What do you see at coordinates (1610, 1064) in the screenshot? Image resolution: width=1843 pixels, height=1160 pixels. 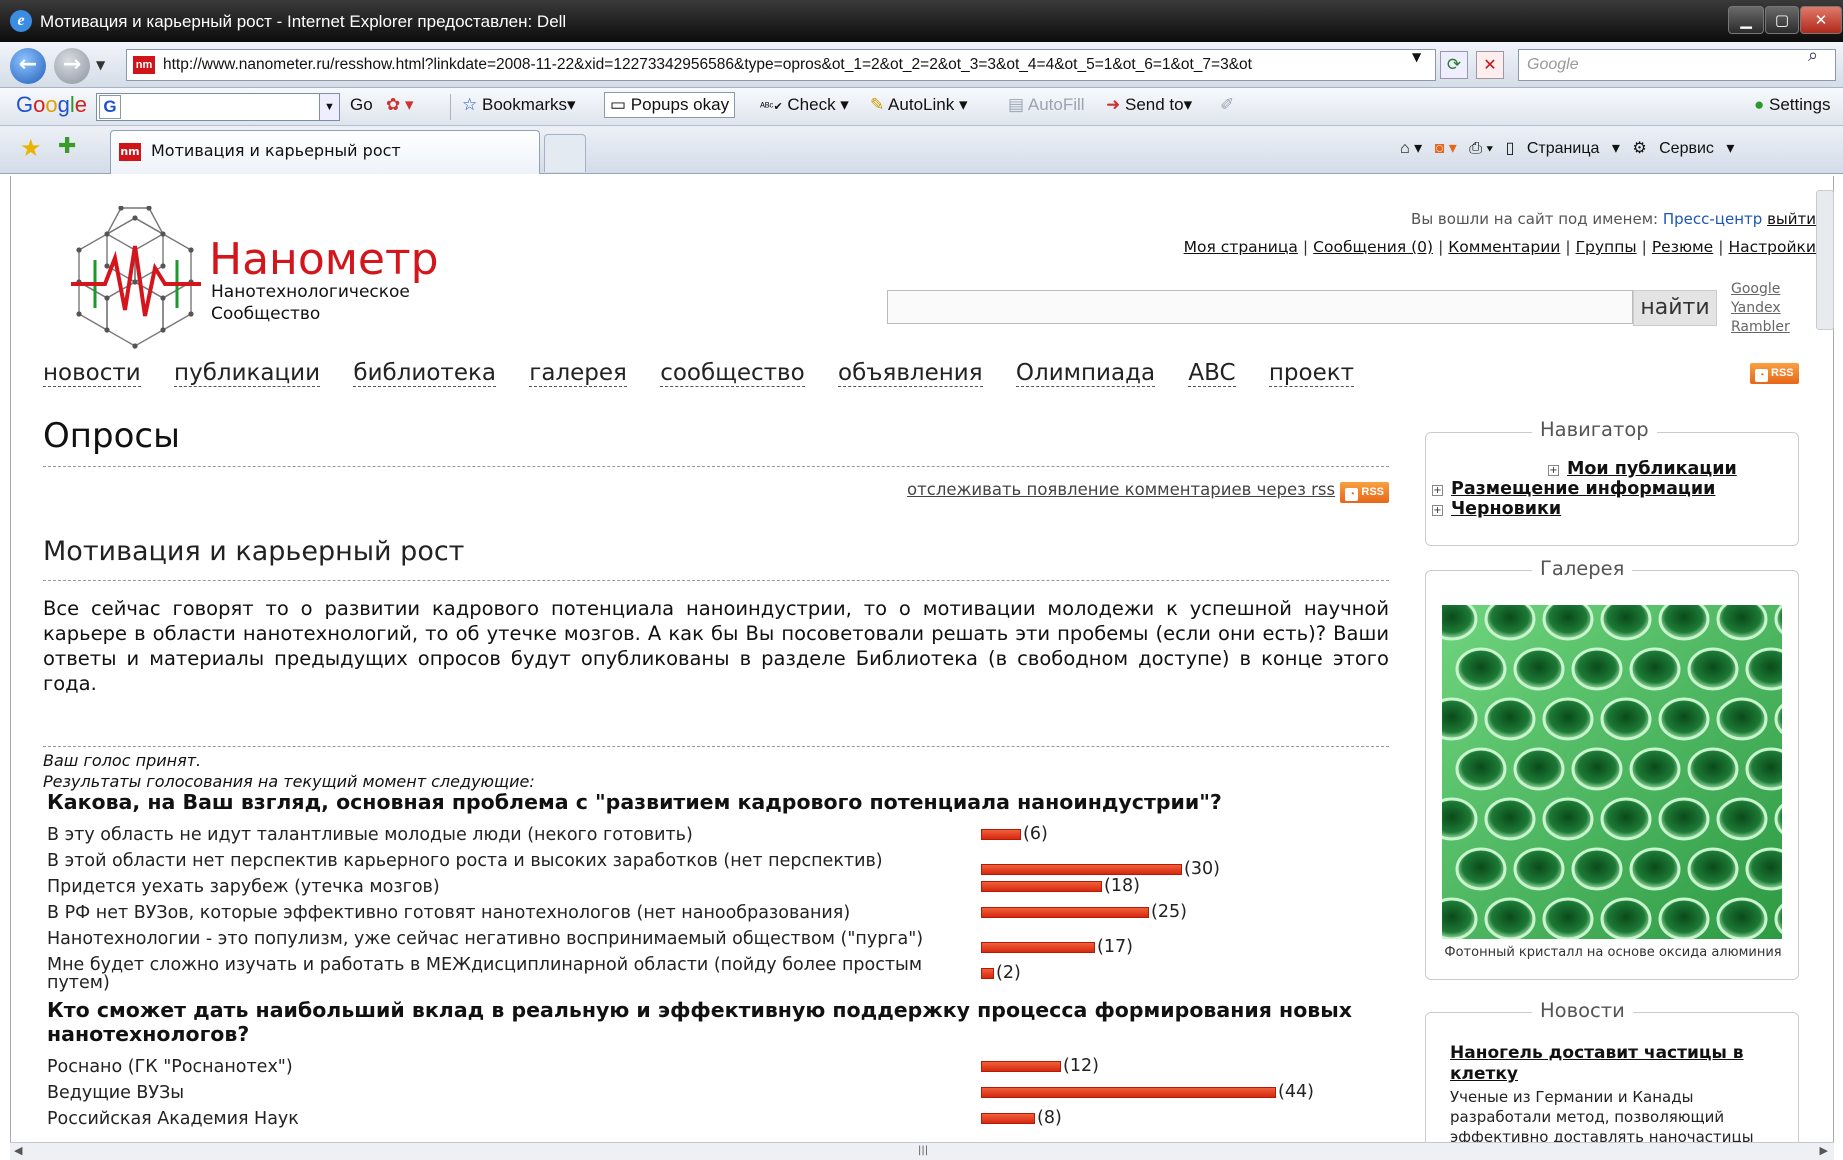 I see `news-headline-link: Наногель доставит частицы в клетку` at bounding box center [1610, 1064].